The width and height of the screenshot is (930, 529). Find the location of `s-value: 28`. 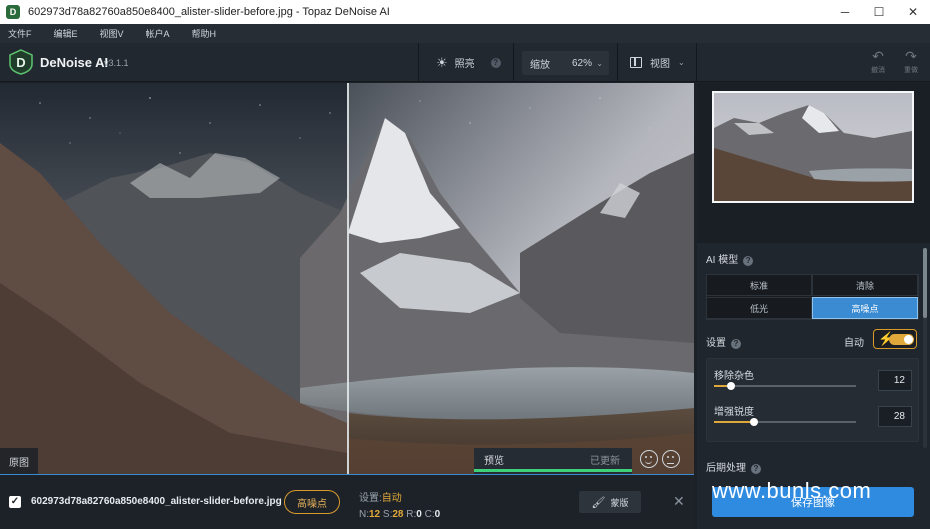

s-value: 28 is located at coordinates (398, 514).